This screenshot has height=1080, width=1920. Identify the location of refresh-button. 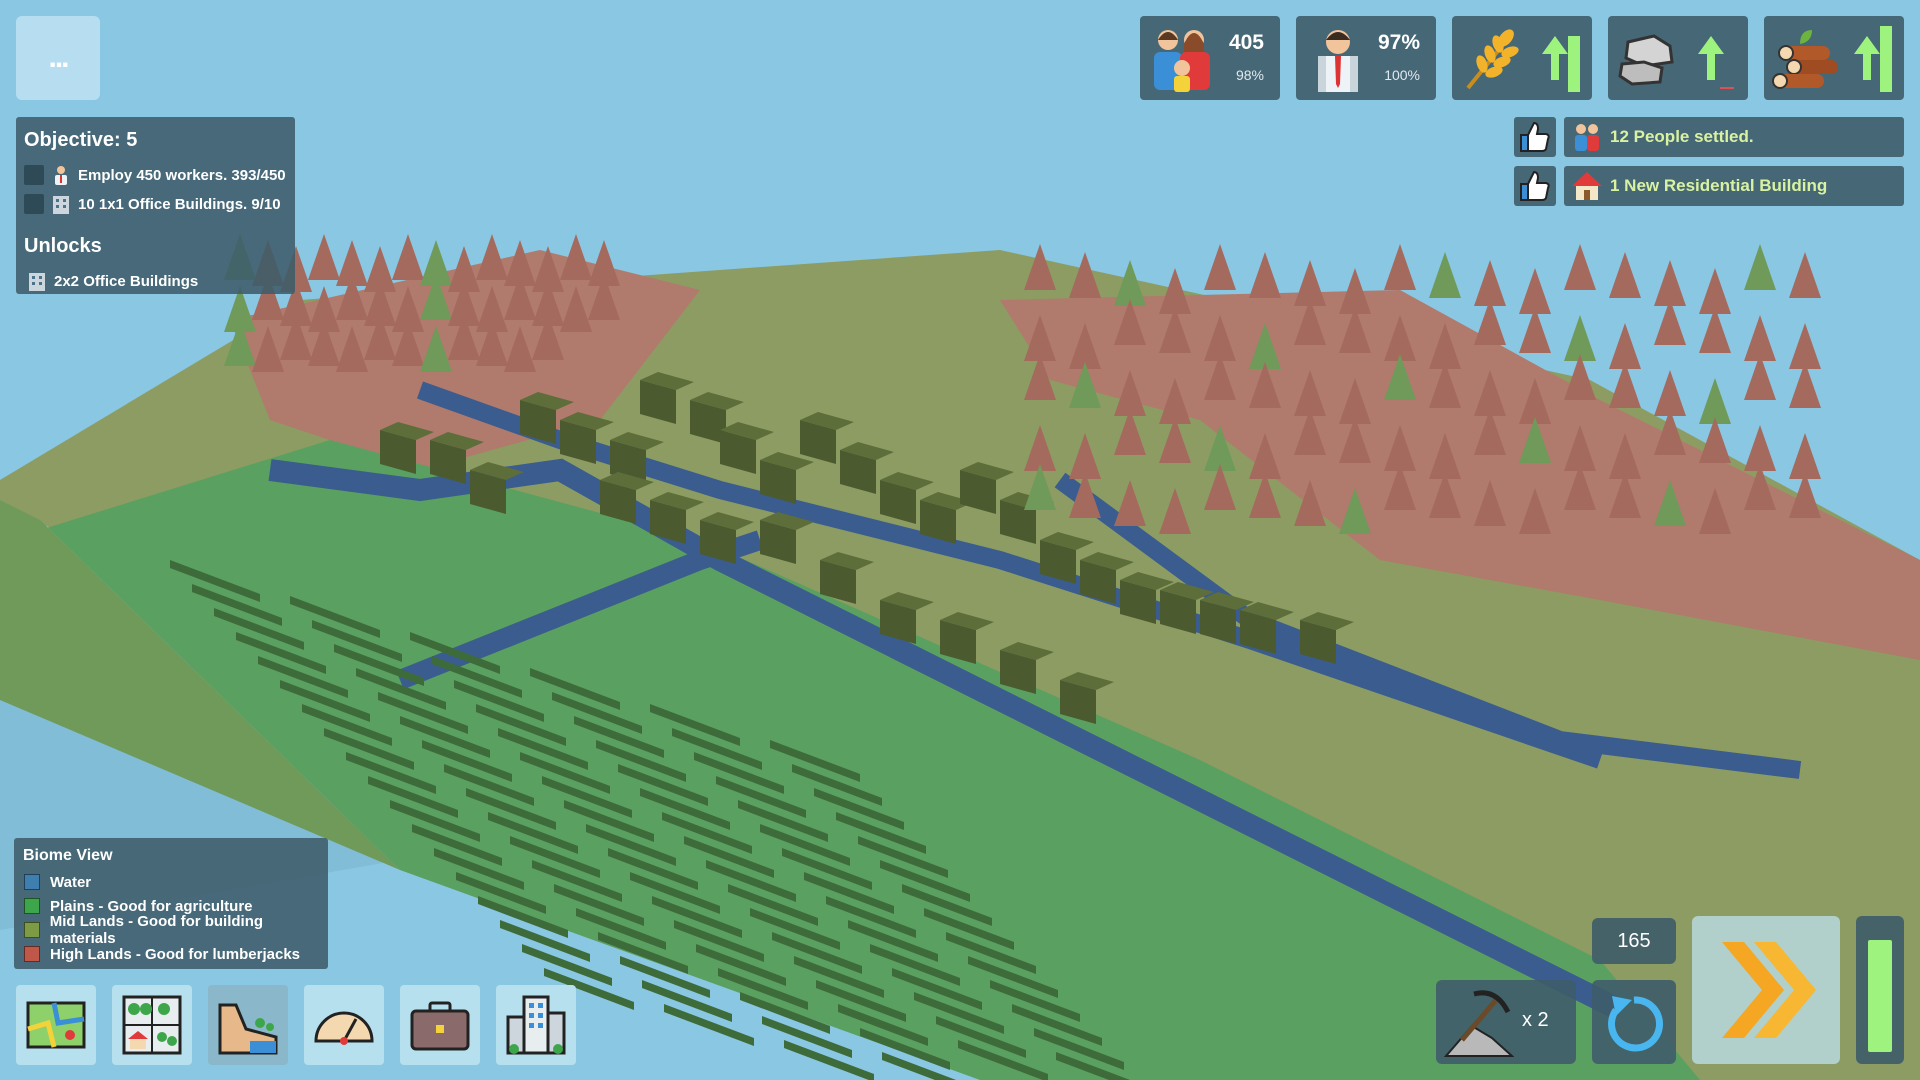
(1634, 1022).